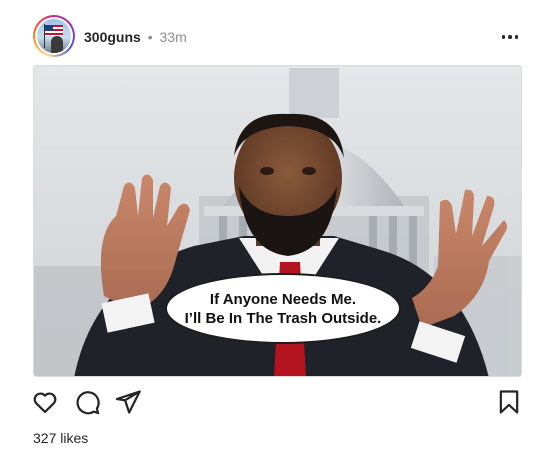  I want to click on author-line: 300guns • 33m, so click(135, 37).